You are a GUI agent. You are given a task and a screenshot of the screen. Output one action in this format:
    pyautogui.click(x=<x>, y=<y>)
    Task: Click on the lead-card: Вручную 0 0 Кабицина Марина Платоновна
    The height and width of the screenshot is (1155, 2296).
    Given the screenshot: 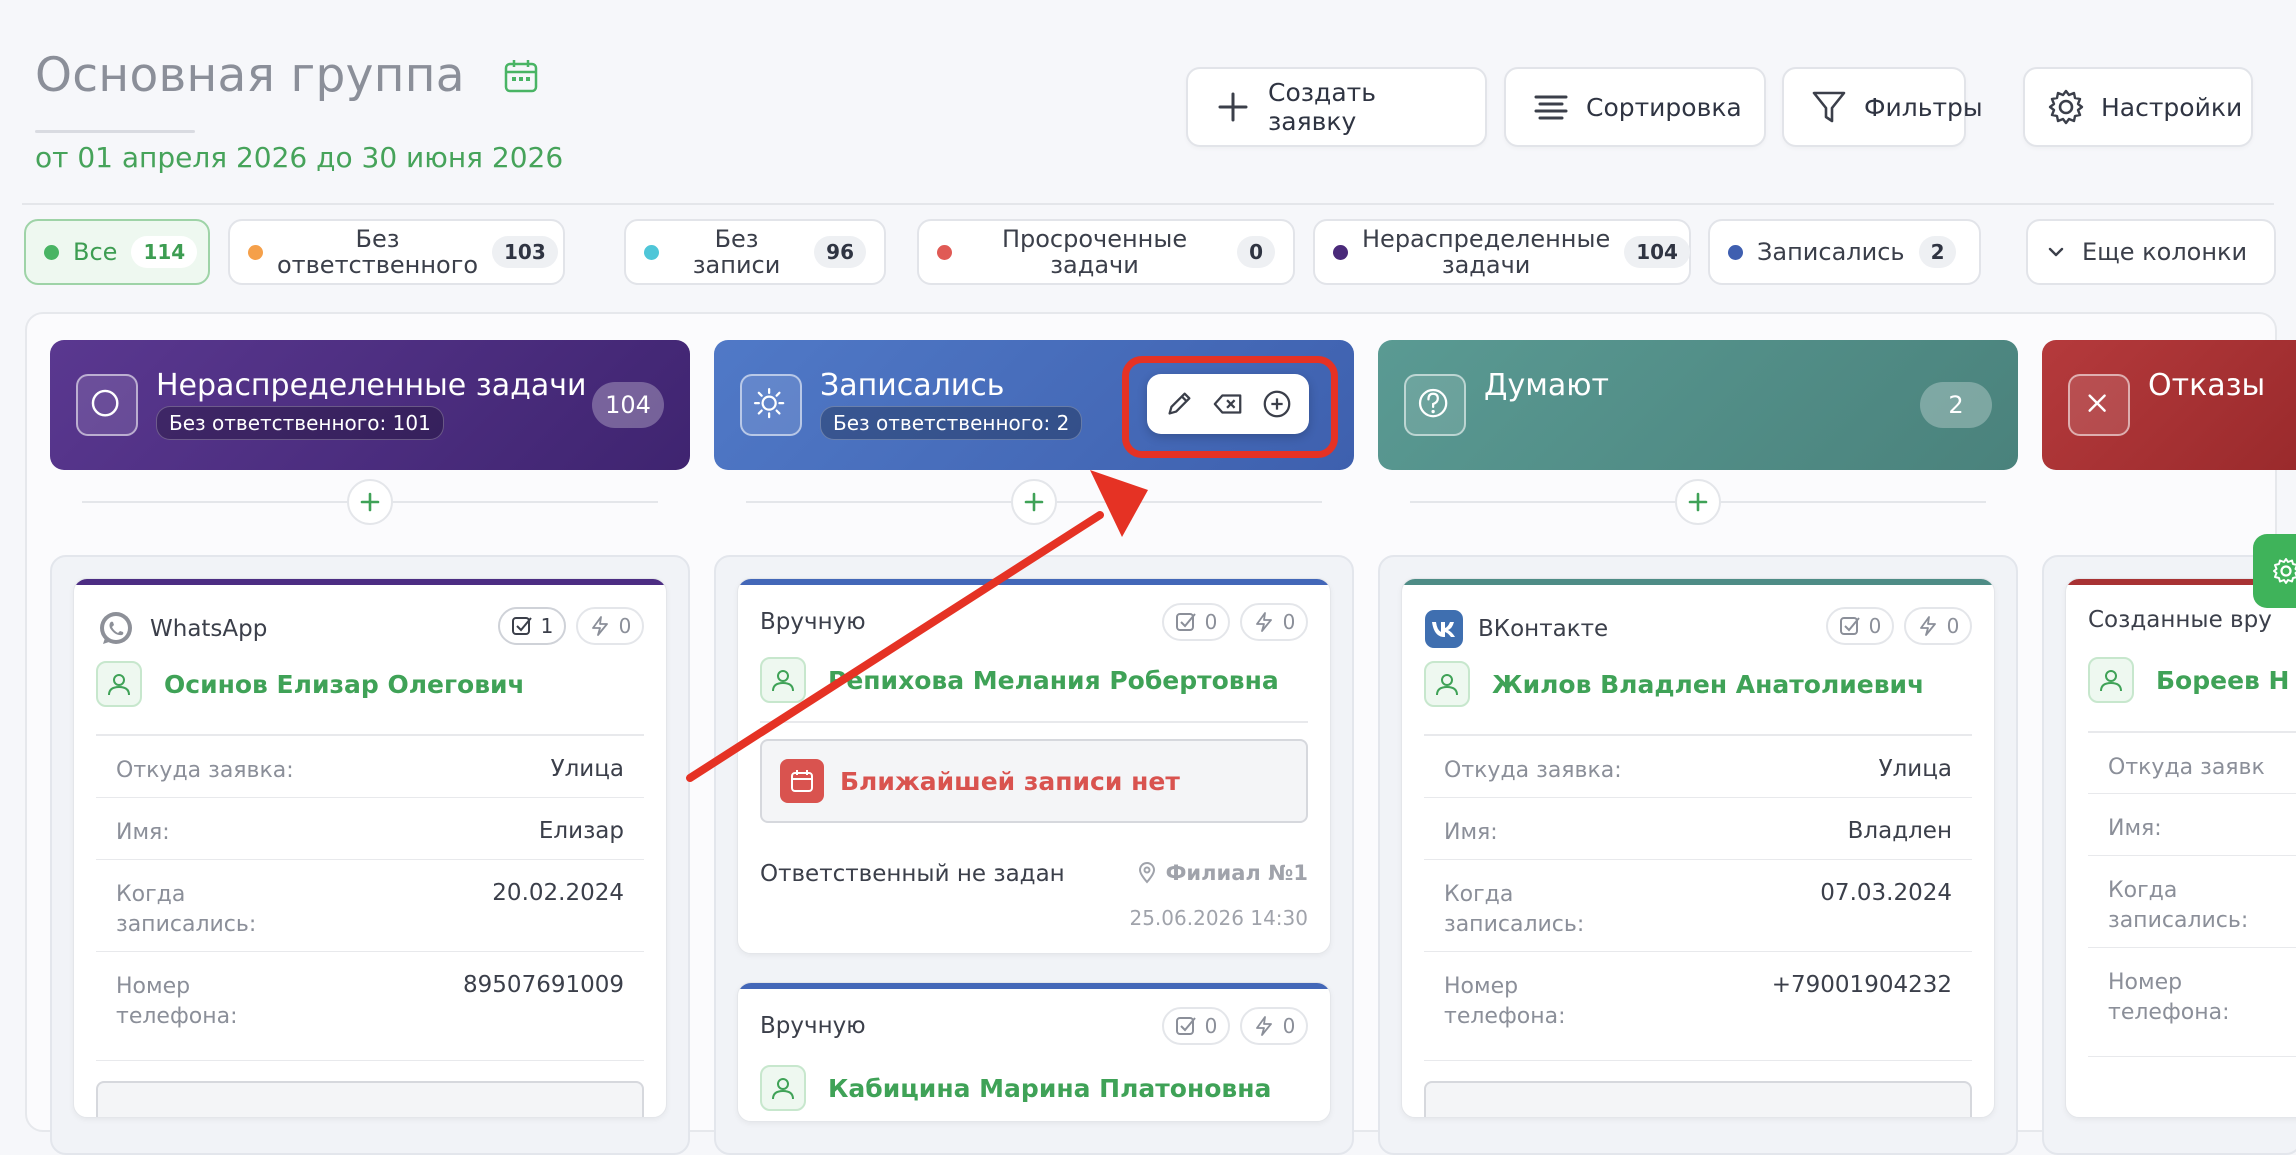 What is the action you would take?
    pyautogui.click(x=1034, y=1052)
    